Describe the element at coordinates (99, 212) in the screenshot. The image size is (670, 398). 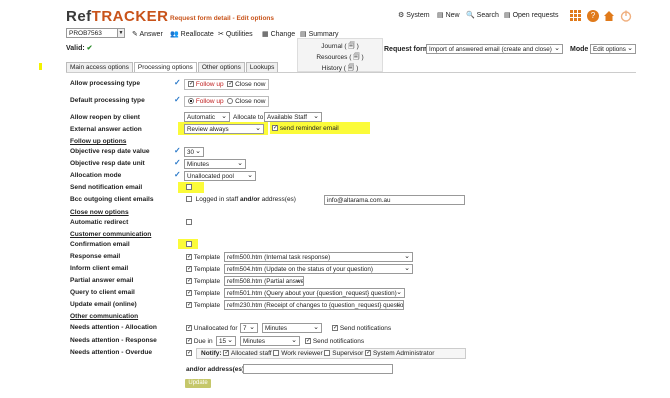
I see `label-close-now-options: Close now options` at that location.